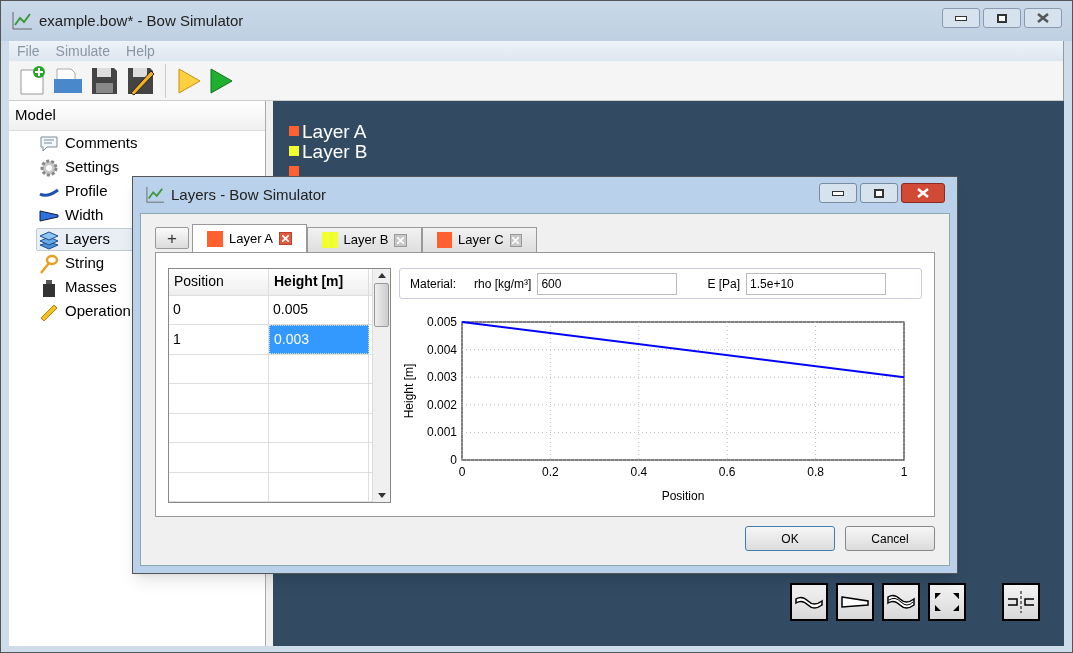  What do you see at coordinates (441, 404) in the screenshot?
I see `tick-label: 0.002` at bounding box center [441, 404].